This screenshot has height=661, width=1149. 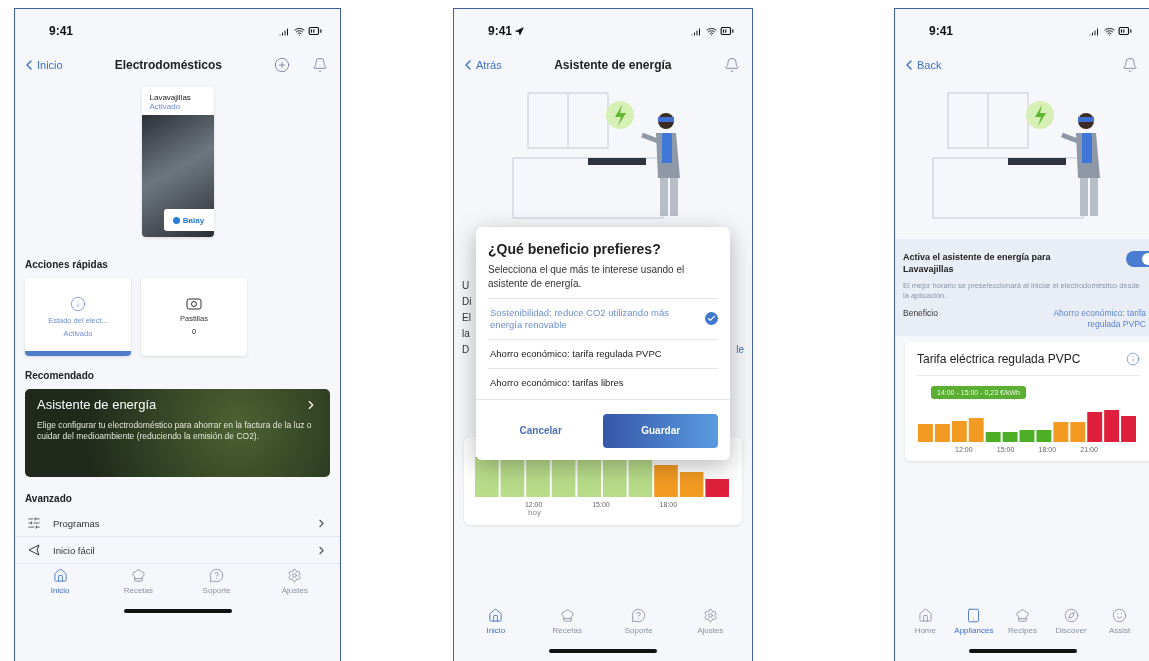 I want to click on screen-title: Electrodomésticos, so click(x=168, y=65).